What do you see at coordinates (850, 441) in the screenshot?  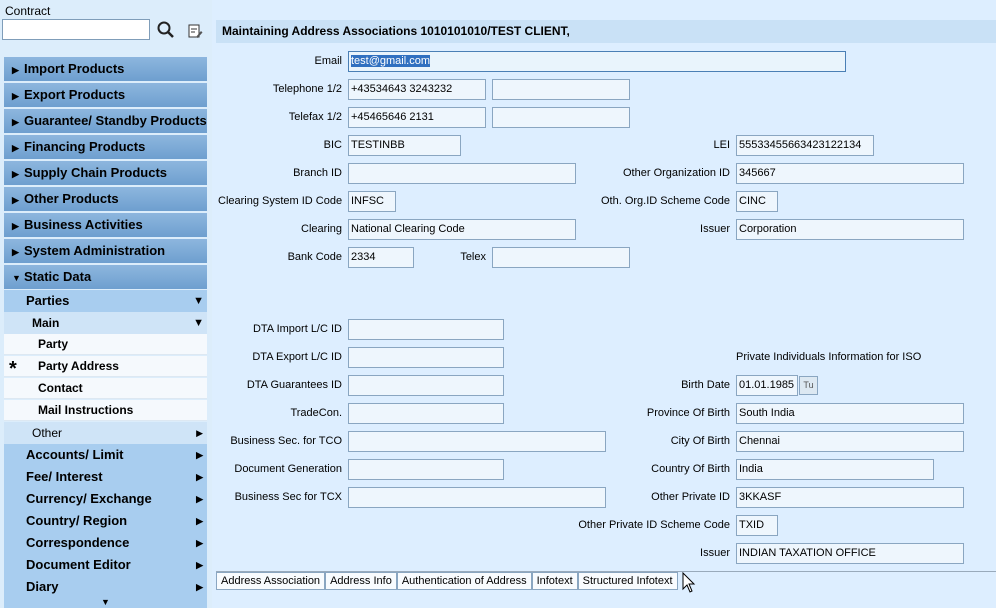 I see `city-birth-field: Chennai` at bounding box center [850, 441].